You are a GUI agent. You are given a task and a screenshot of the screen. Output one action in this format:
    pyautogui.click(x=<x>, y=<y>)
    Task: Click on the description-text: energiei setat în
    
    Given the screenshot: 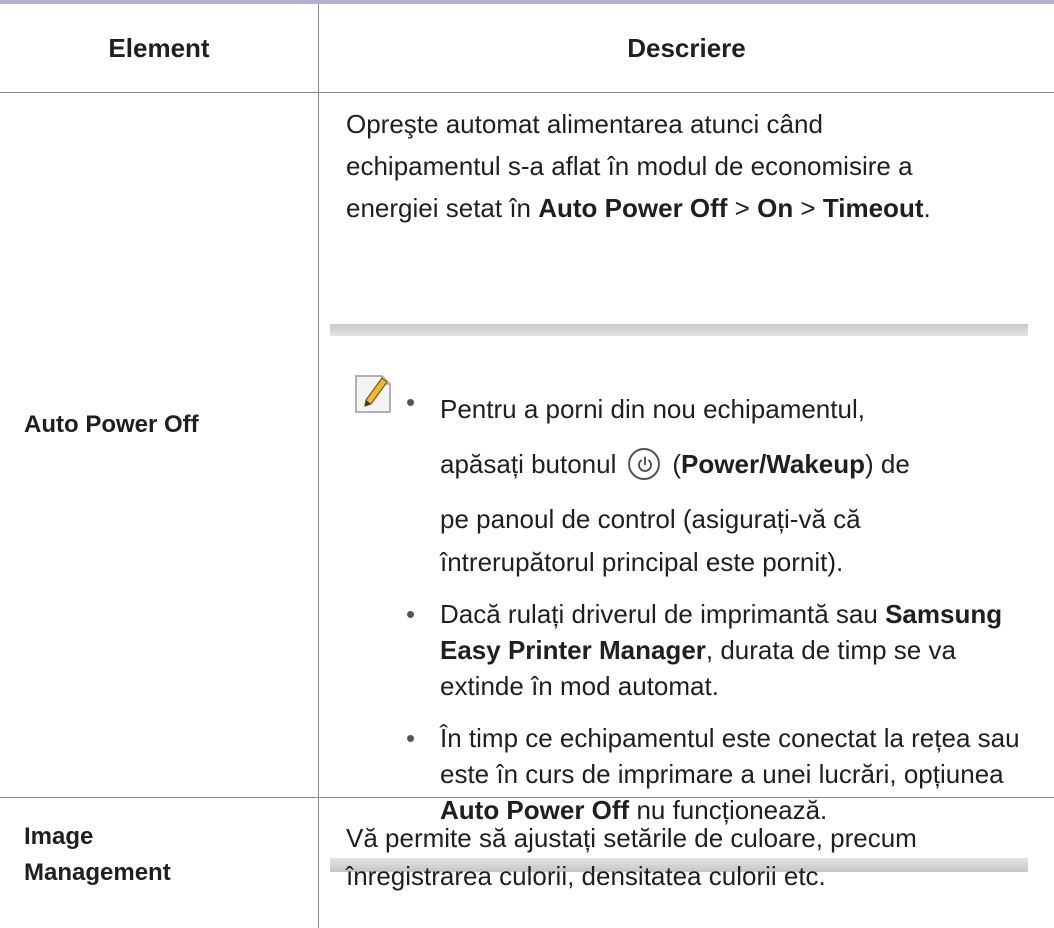 What is the action you would take?
    pyautogui.click(x=442, y=208)
    